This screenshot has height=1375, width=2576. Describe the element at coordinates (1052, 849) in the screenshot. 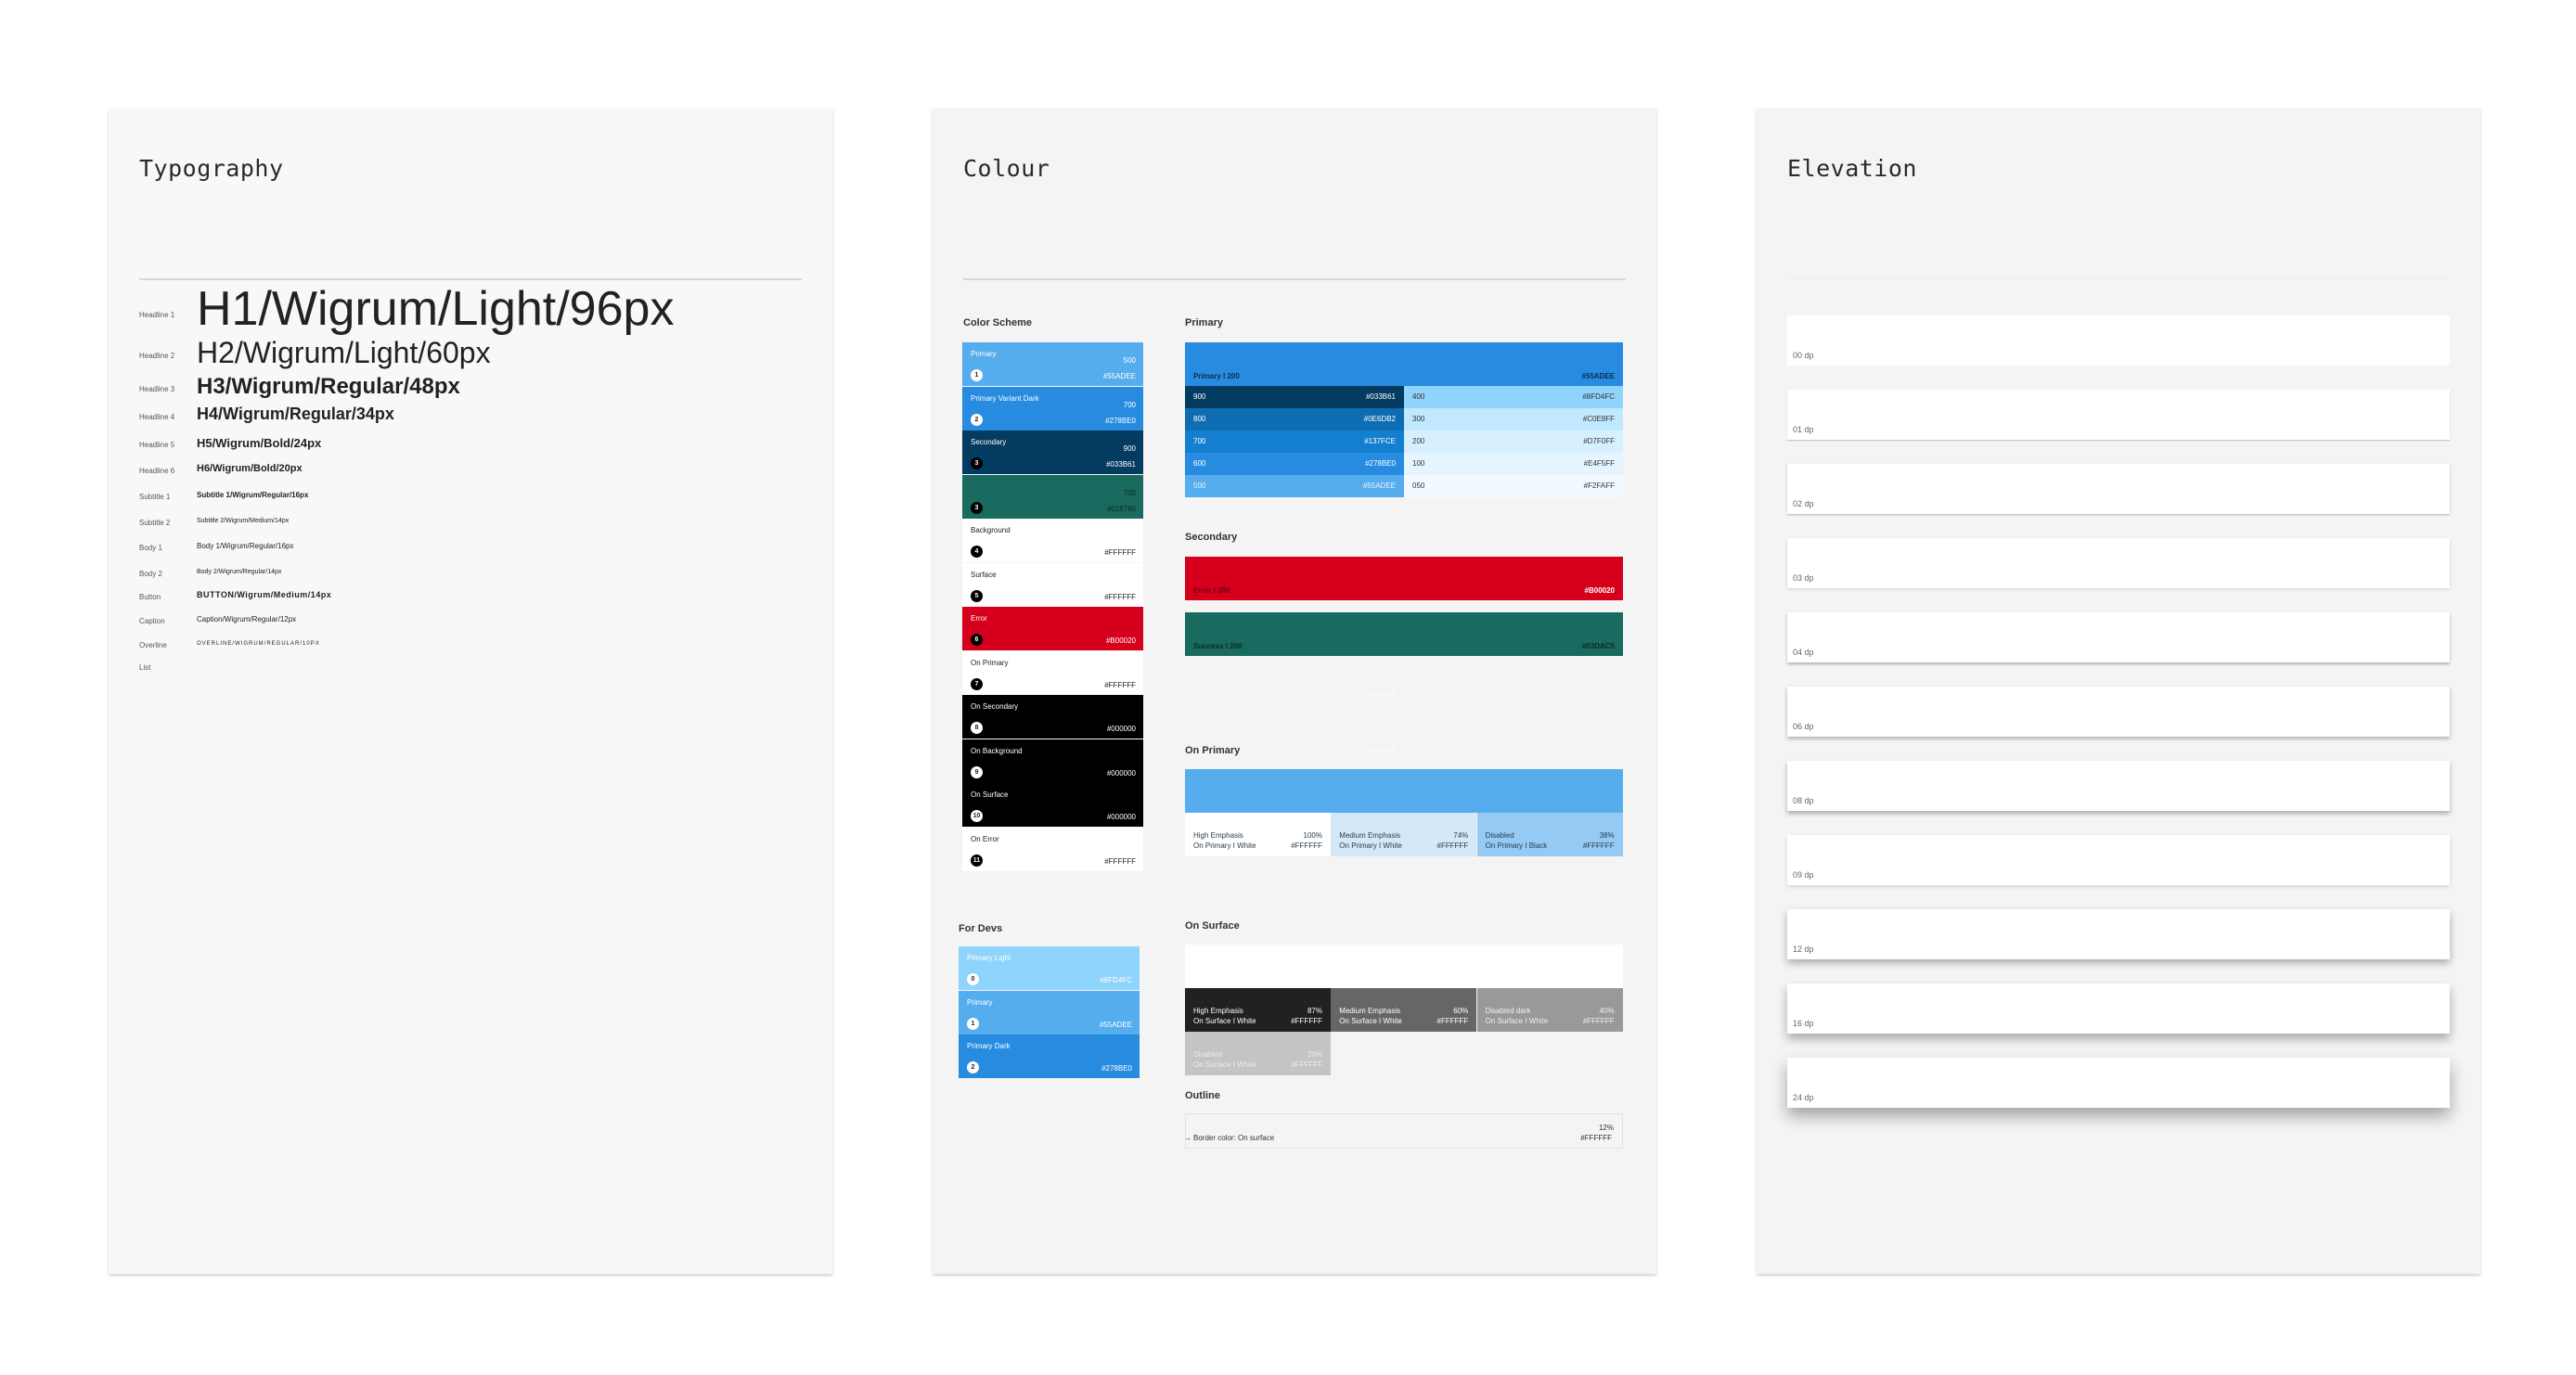

I see `color-swatch: On Error #FFFFFF 11` at that location.